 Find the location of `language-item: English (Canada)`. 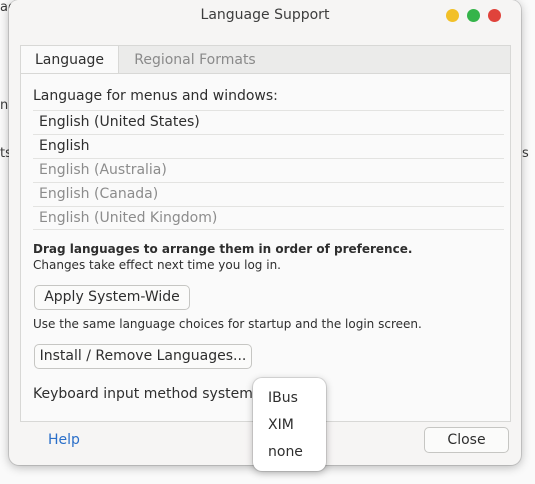

language-item: English (Canada) is located at coordinates (268, 194).